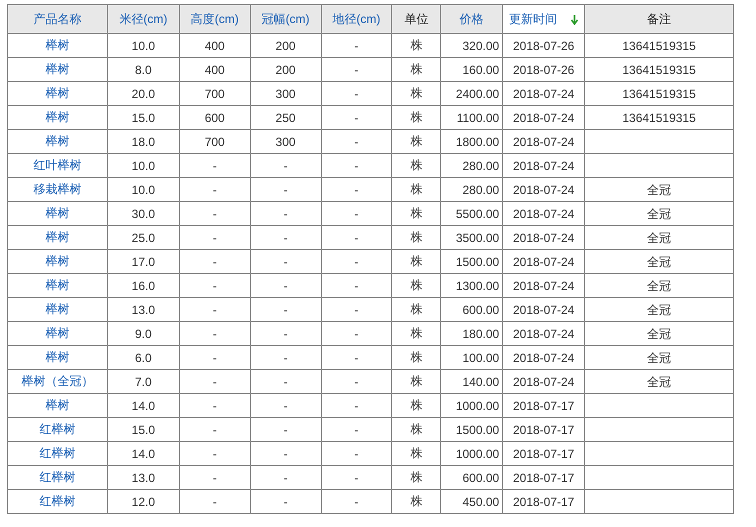  I want to click on table-cell: 2400.00, so click(478, 93).